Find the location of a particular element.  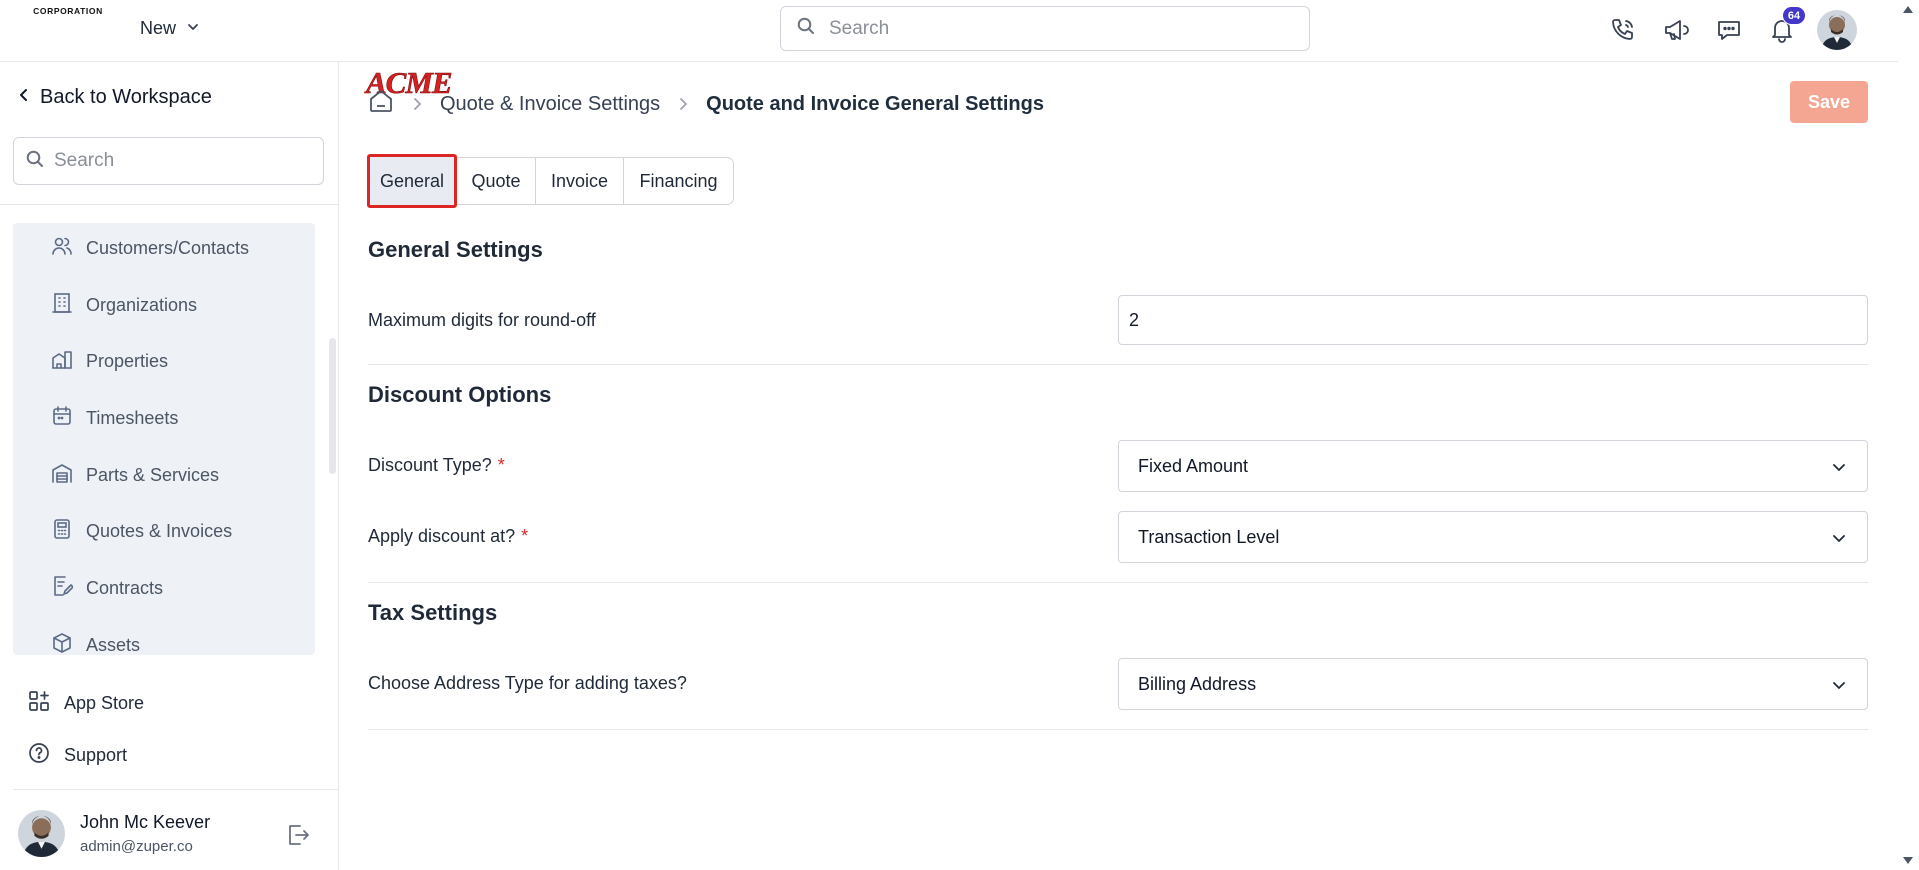

save-button: Save is located at coordinates (1829, 102).